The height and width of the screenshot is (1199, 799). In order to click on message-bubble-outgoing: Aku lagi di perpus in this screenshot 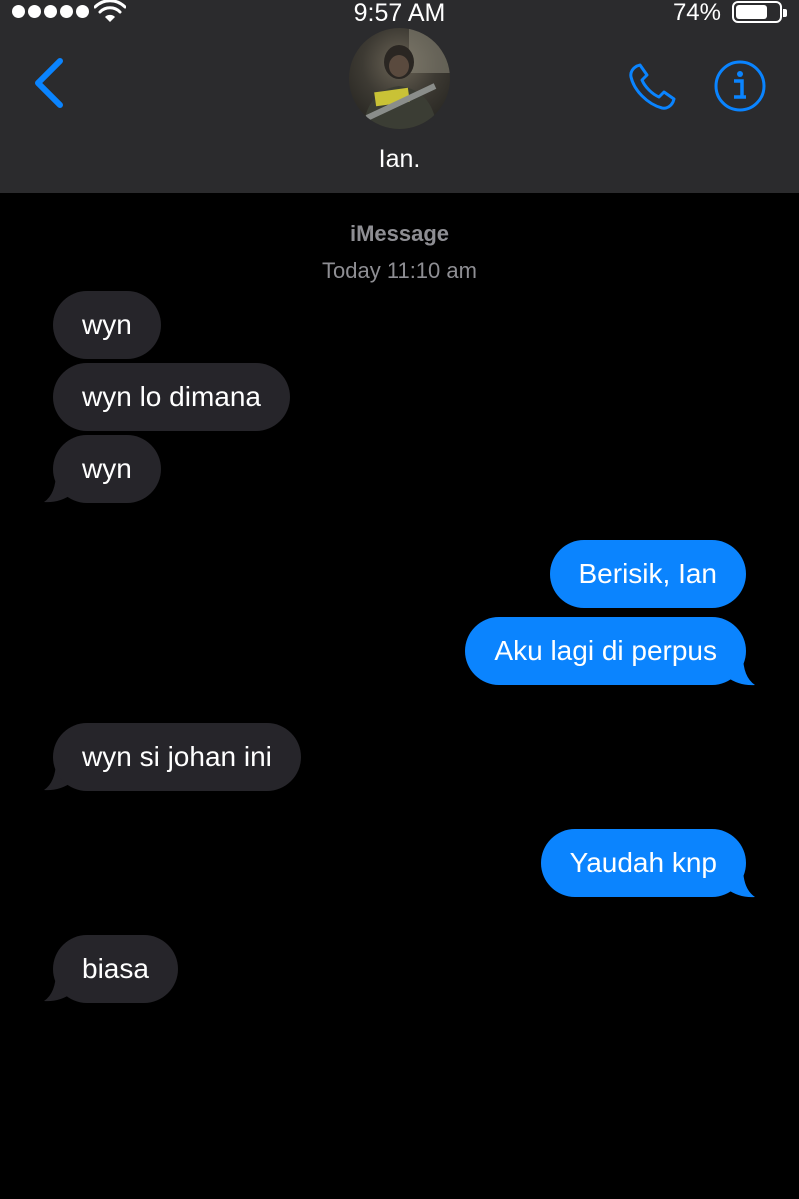, I will do `click(605, 651)`.